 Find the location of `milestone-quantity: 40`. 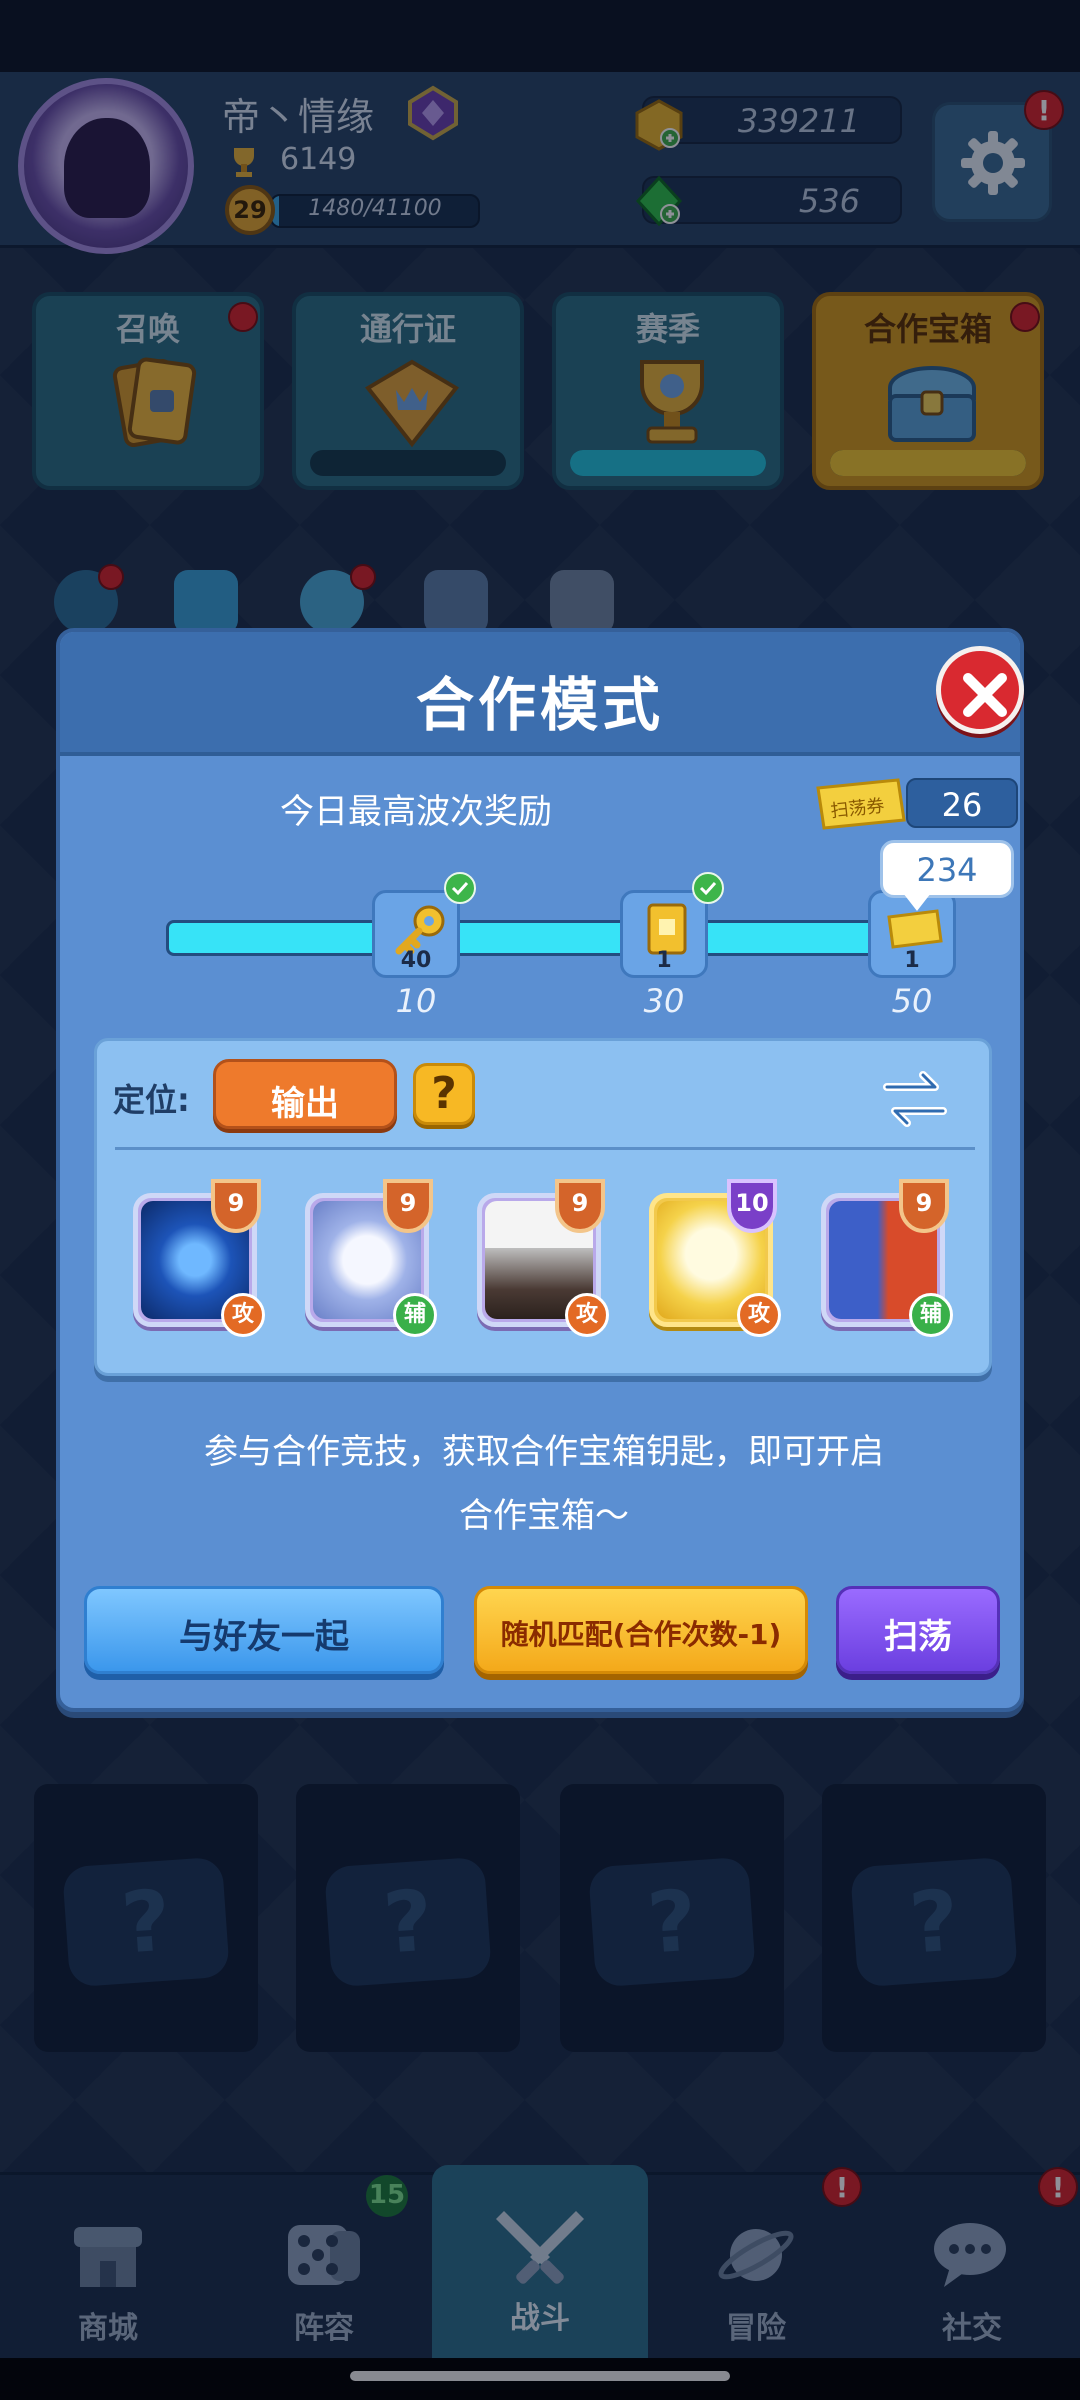

milestone-quantity: 40 is located at coordinates (416, 960).